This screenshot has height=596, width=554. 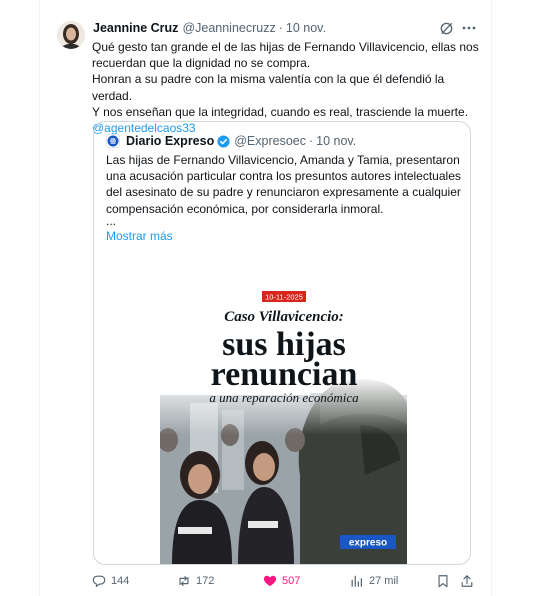 I want to click on avatar, so click(x=71, y=35).